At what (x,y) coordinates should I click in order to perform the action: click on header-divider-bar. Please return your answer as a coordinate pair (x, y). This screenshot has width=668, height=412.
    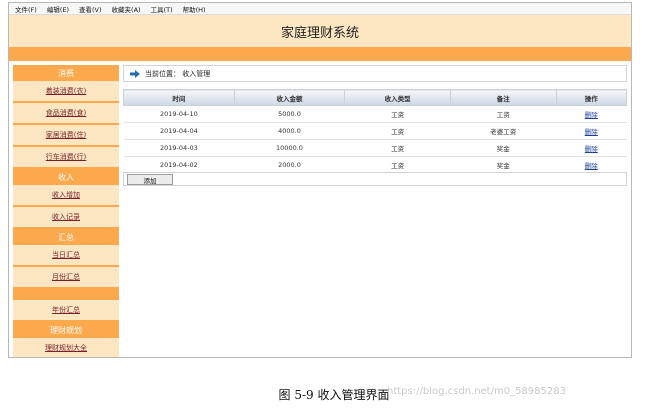
    Looking at the image, I should click on (320, 54).